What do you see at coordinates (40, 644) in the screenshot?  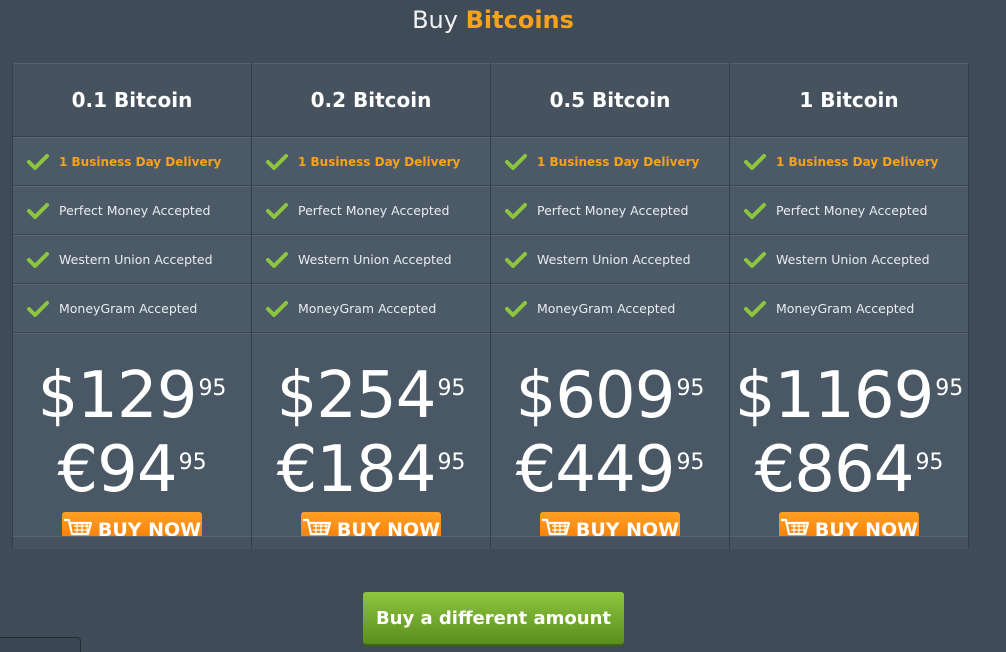 I see `window-corner` at bounding box center [40, 644].